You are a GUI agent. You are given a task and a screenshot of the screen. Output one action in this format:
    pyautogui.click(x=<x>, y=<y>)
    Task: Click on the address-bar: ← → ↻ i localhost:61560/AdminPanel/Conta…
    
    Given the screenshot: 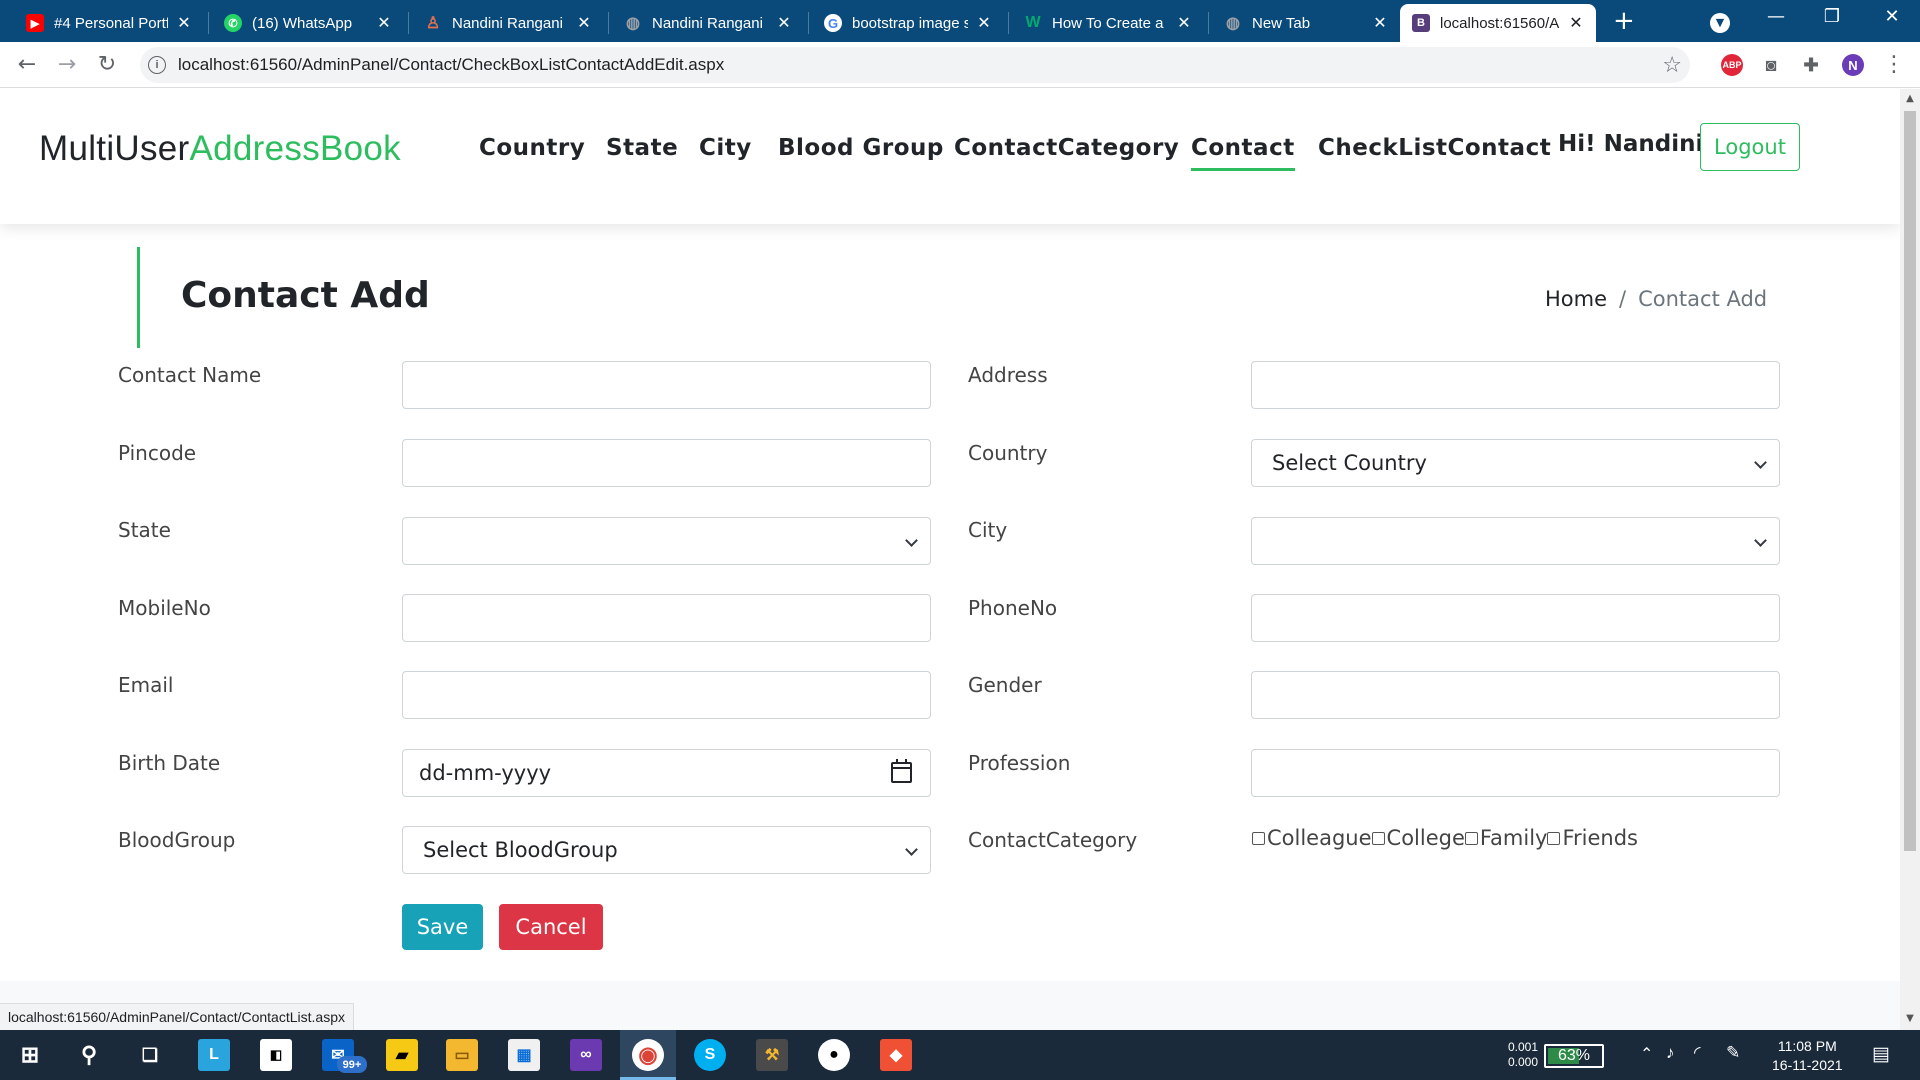 What is the action you would take?
    pyautogui.click(x=960, y=65)
    